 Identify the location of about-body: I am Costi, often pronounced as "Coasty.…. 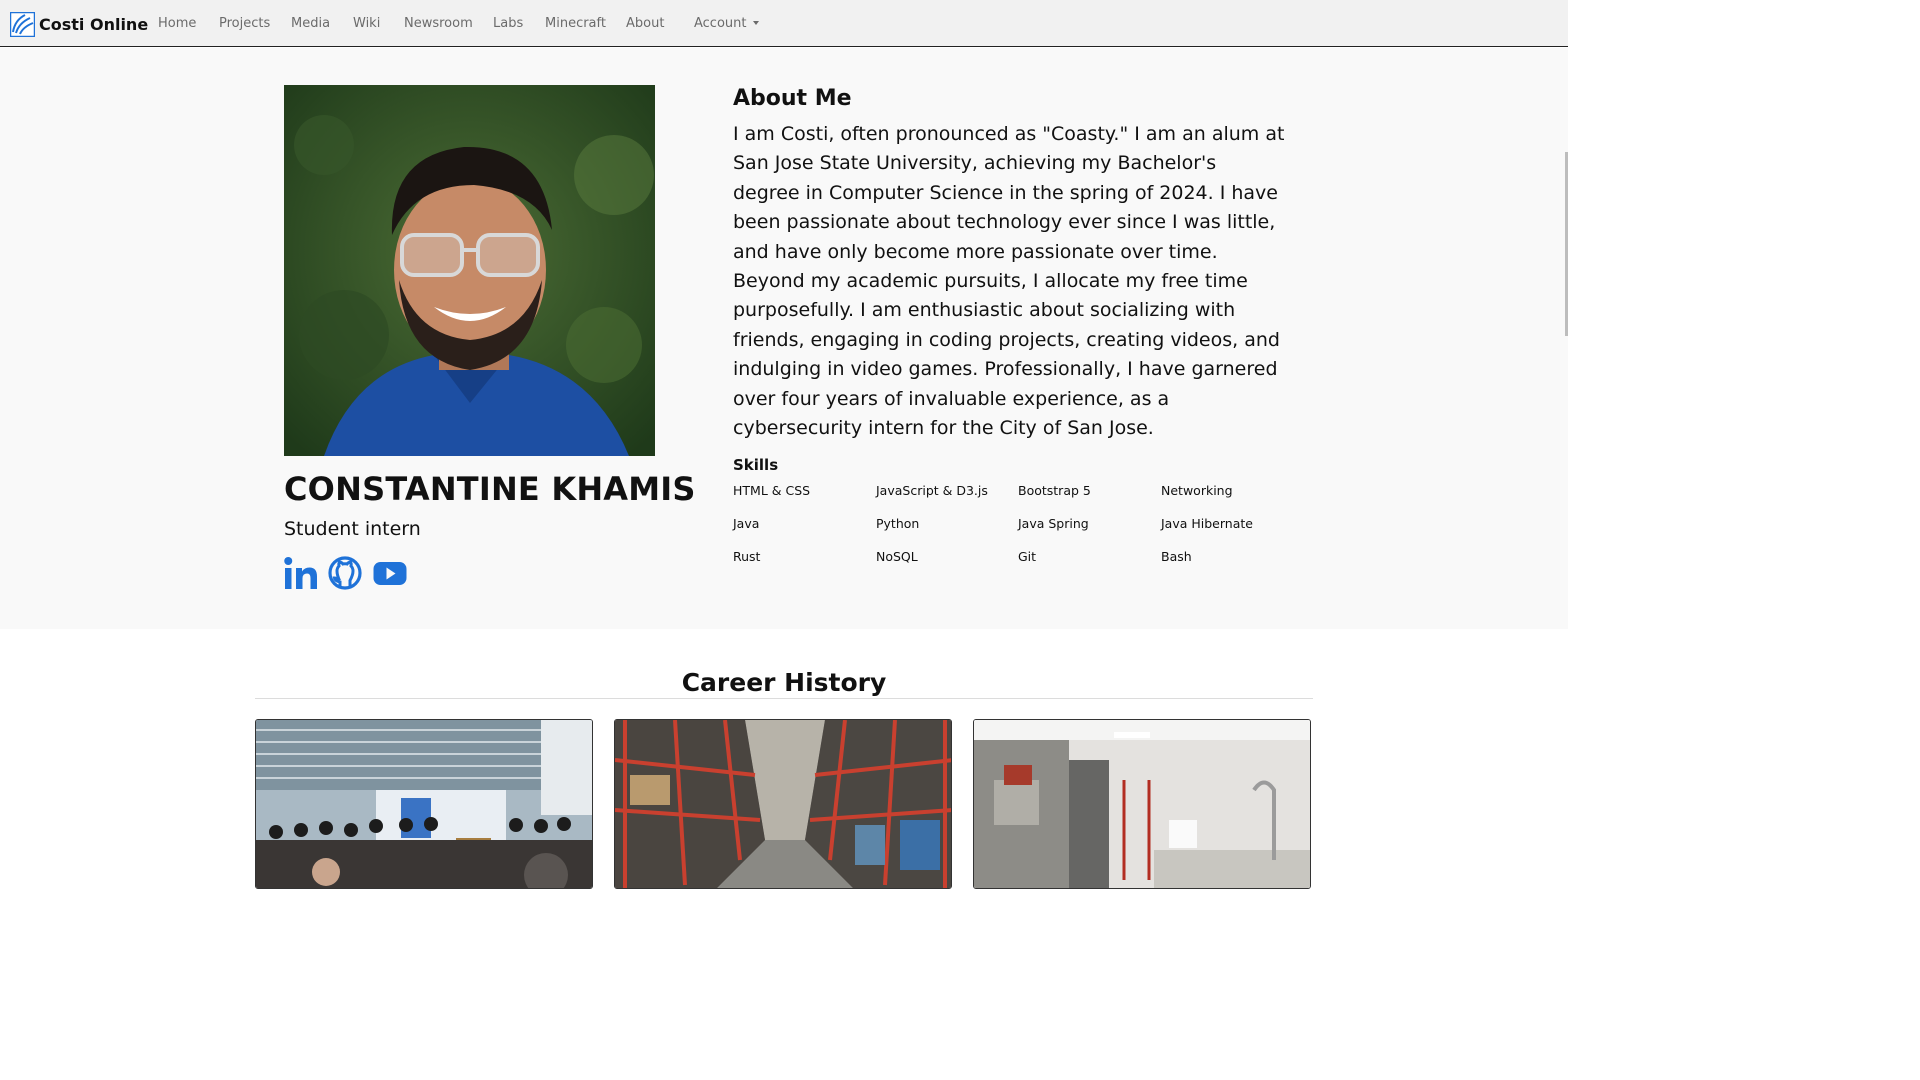
(1010, 281).